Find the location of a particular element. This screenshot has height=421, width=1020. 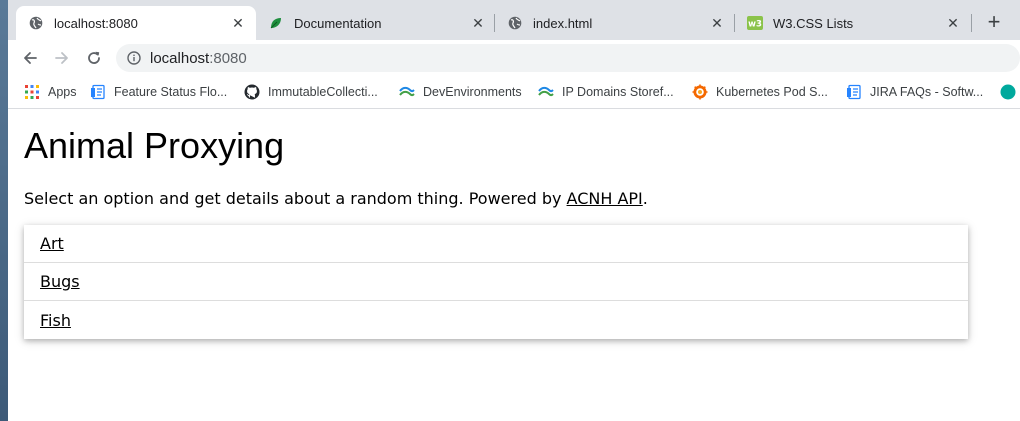

info-icon is located at coordinates (134, 58).